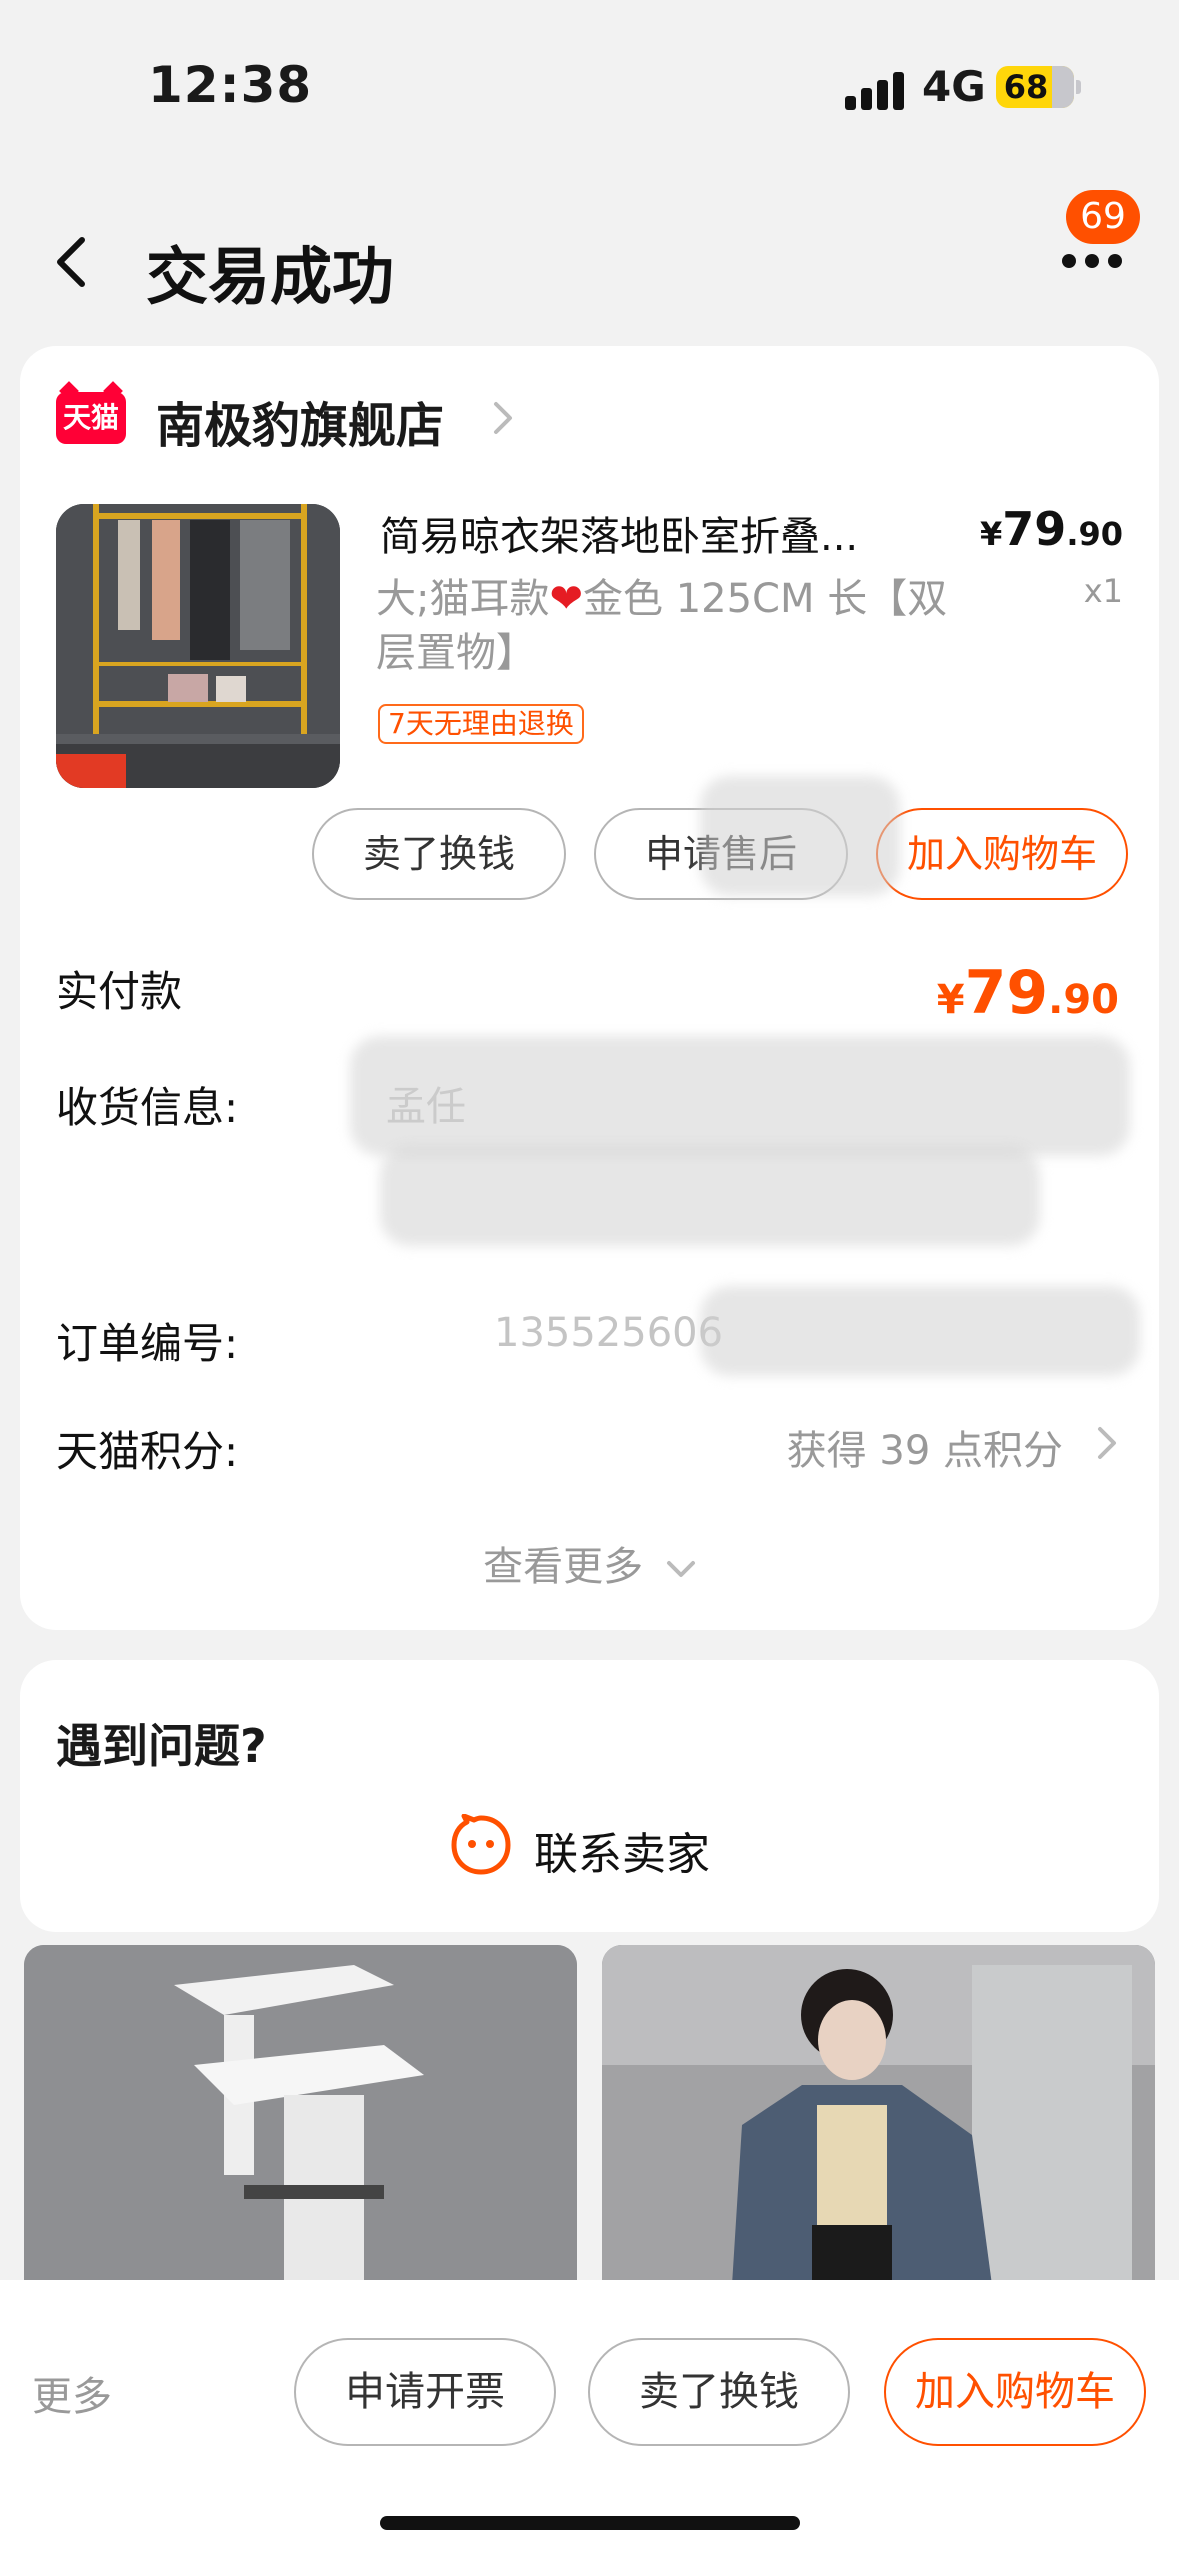 The image size is (1179, 2556). Describe the element at coordinates (1006, 993) in the screenshot. I see `paid-int: 79` at that location.